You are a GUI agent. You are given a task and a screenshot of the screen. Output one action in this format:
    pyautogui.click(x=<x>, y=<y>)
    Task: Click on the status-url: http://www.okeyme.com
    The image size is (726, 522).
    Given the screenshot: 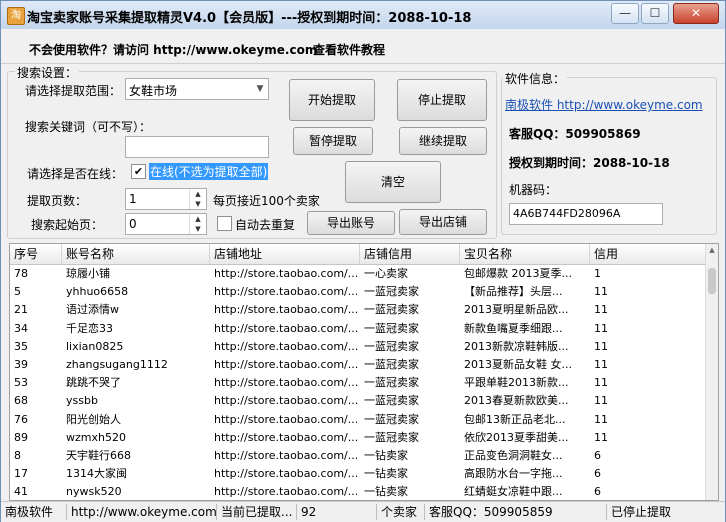 What is the action you would take?
    pyautogui.click(x=142, y=512)
    